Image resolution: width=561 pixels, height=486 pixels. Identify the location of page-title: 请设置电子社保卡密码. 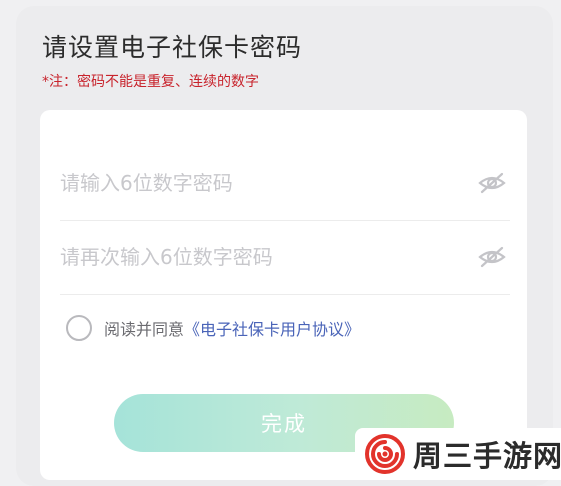
(172, 47).